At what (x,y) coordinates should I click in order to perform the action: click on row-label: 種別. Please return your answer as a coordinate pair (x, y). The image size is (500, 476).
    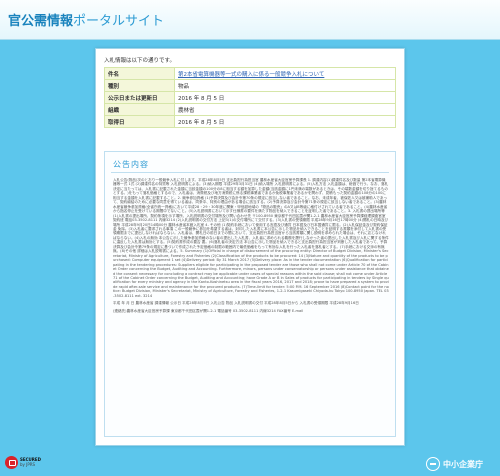
    Looking at the image, I should click on (139, 85).